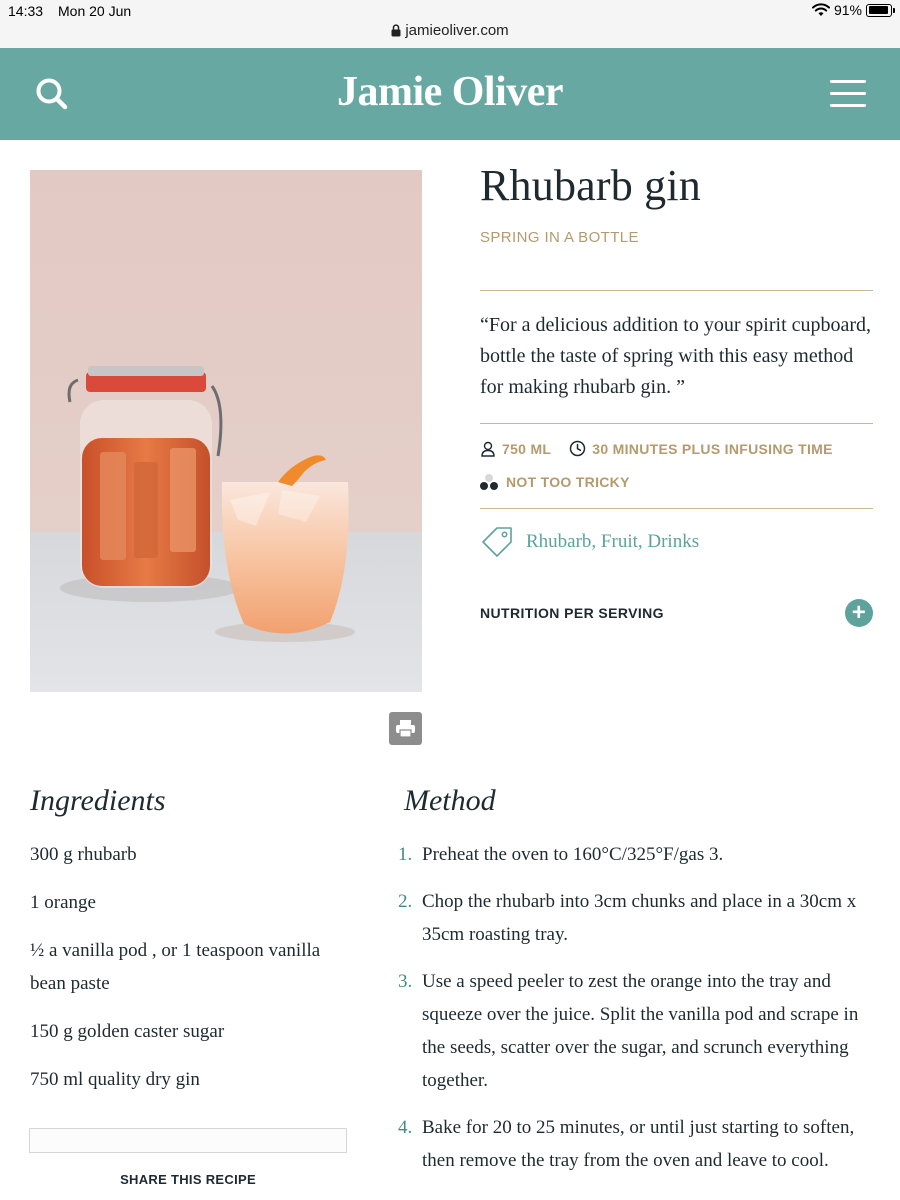  I want to click on print-button, so click(405, 728).